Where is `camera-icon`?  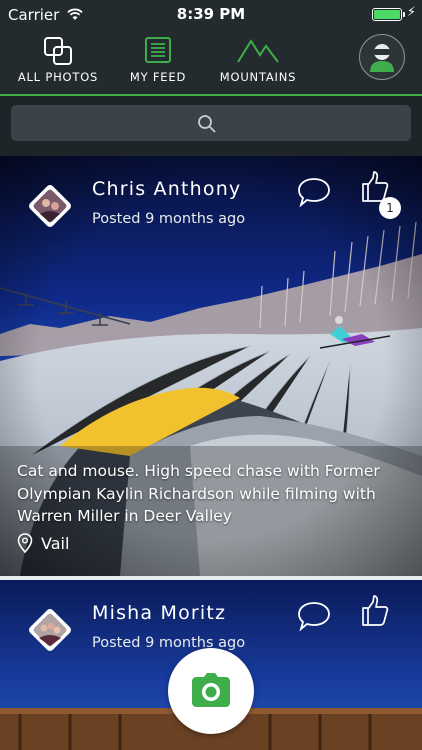 camera-icon is located at coordinates (211, 690).